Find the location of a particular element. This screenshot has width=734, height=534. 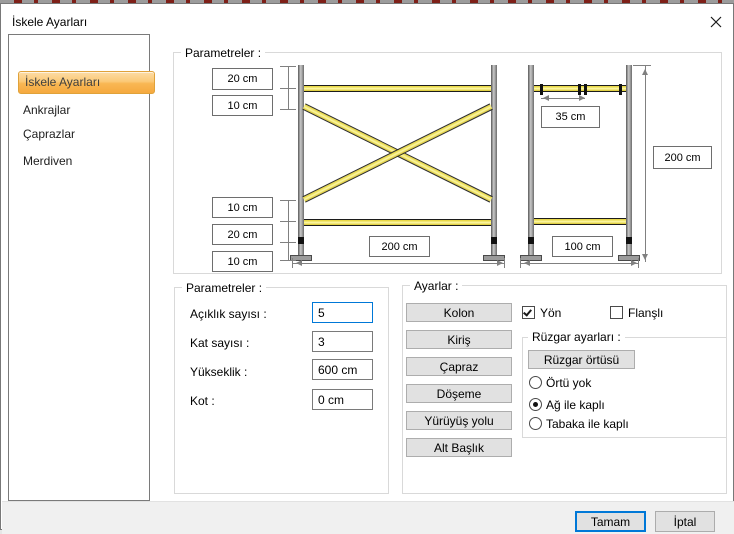

dim-top-gap: 10 cm is located at coordinates (242, 105).